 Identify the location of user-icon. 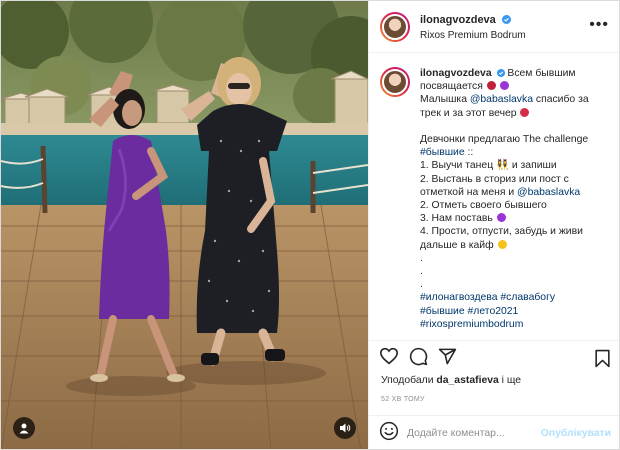
(24, 428).